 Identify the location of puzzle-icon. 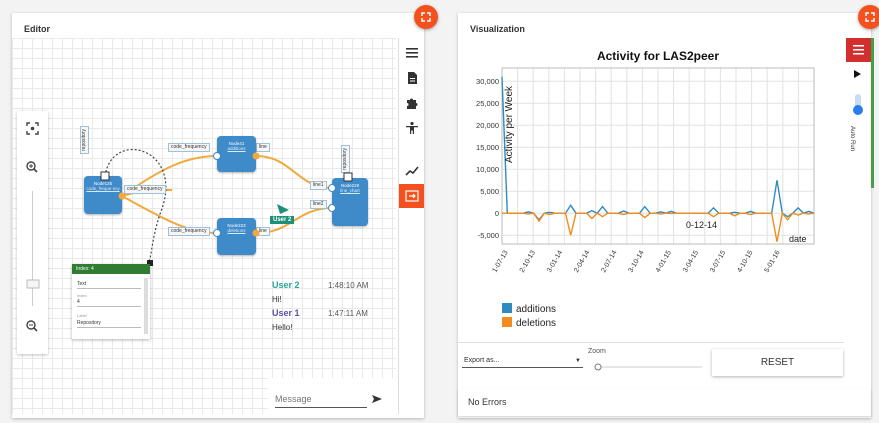
(411, 103).